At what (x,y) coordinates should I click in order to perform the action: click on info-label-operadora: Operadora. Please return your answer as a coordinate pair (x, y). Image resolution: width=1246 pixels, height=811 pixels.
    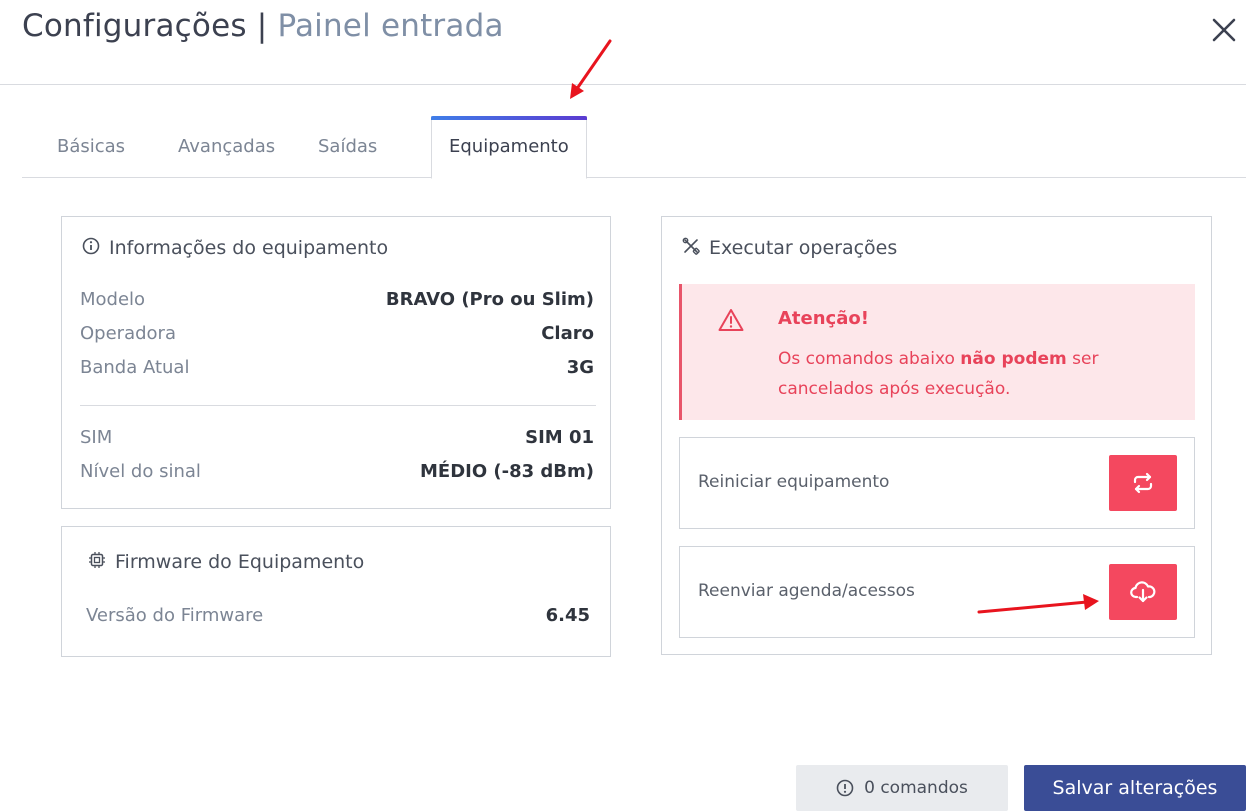
    Looking at the image, I should click on (128, 333).